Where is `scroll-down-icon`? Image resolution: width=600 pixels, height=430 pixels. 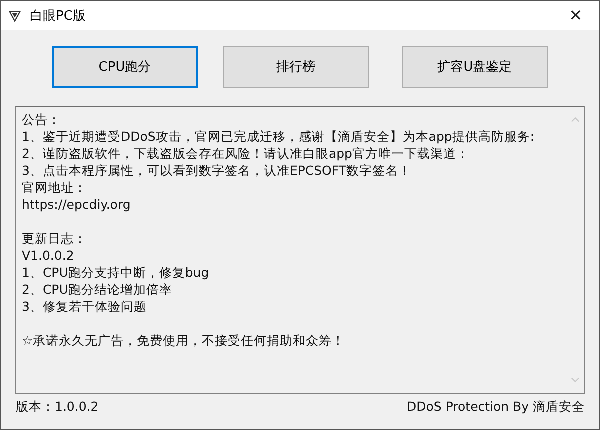
scroll-down-icon is located at coordinates (575, 380).